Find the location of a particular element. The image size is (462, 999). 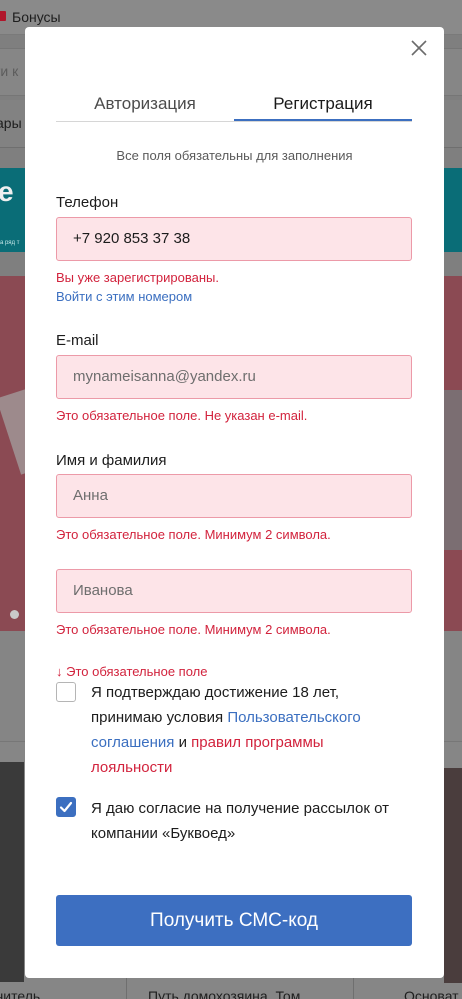

bonus-icon is located at coordinates (3, 16).